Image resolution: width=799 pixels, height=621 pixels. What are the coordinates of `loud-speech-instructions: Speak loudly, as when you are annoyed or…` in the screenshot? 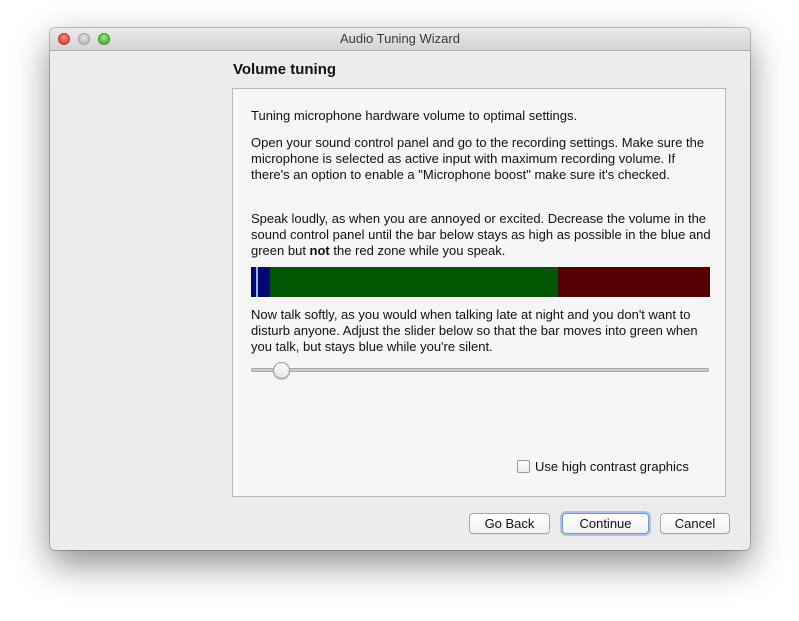 It's located at (481, 235).